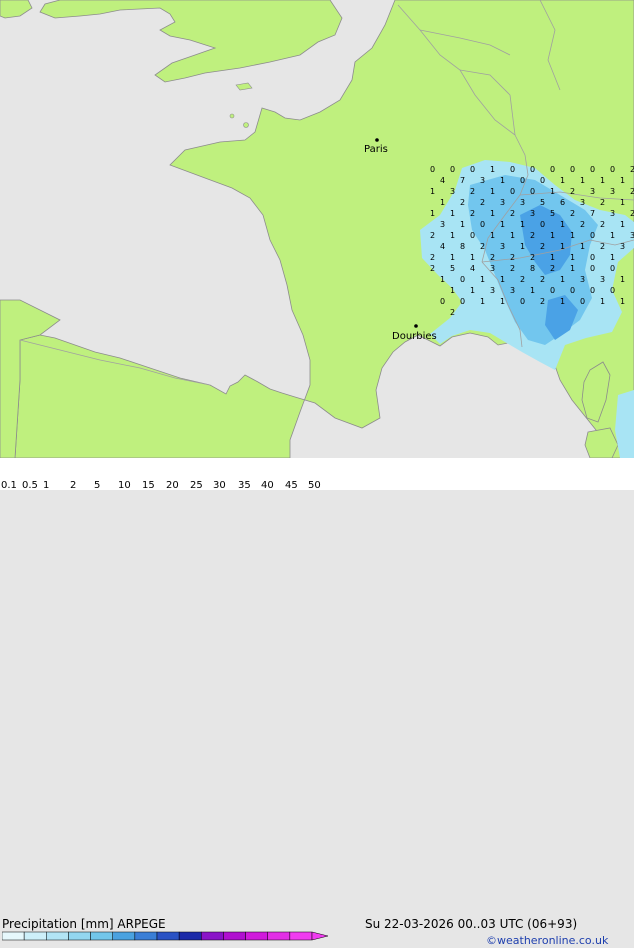 This screenshot has height=948, width=634. Describe the element at coordinates (414, 336) in the screenshot. I see `city-label-dourbies: Dourbies` at that location.